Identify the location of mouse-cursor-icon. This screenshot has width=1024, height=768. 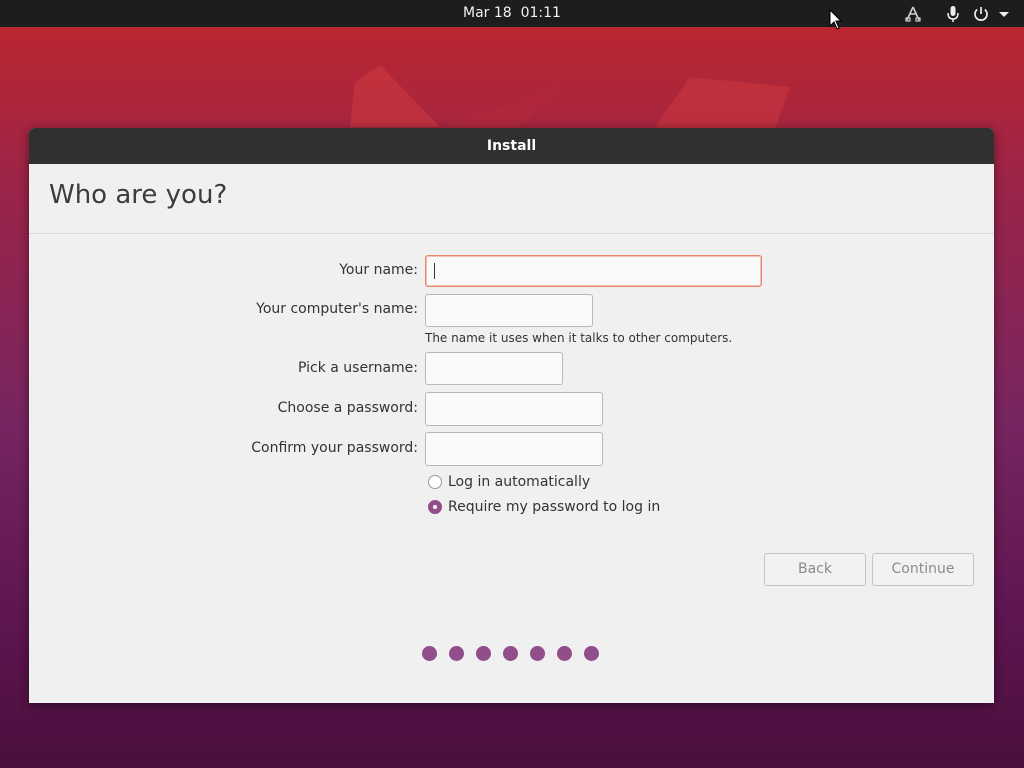
(836, 19).